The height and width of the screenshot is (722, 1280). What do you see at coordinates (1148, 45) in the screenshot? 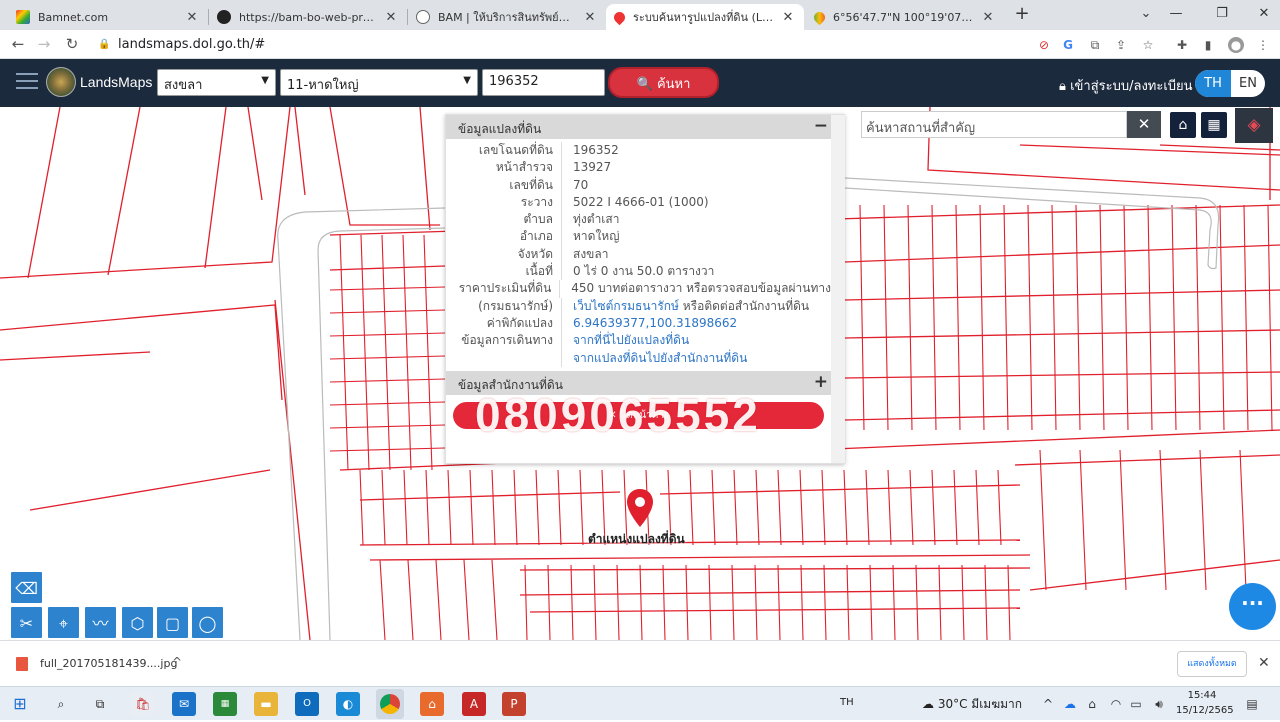
I see `star-icon: ☆` at bounding box center [1148, 45].